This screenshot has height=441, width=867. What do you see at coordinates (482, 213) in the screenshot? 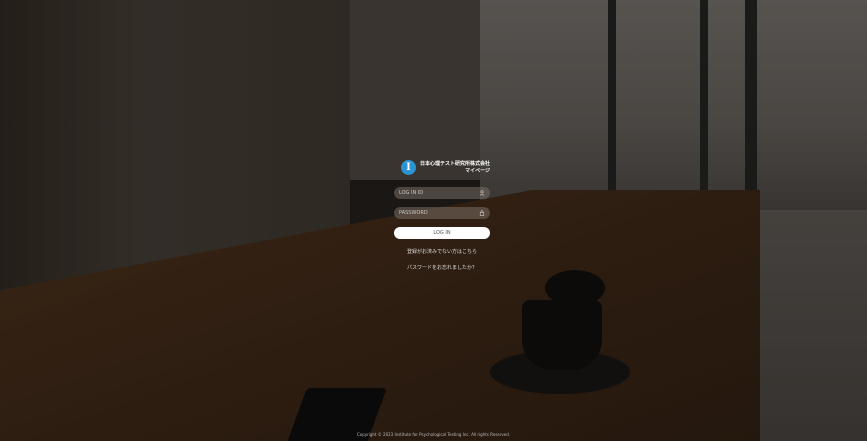
I see `lock-icon` at bounding box center [482, 213].